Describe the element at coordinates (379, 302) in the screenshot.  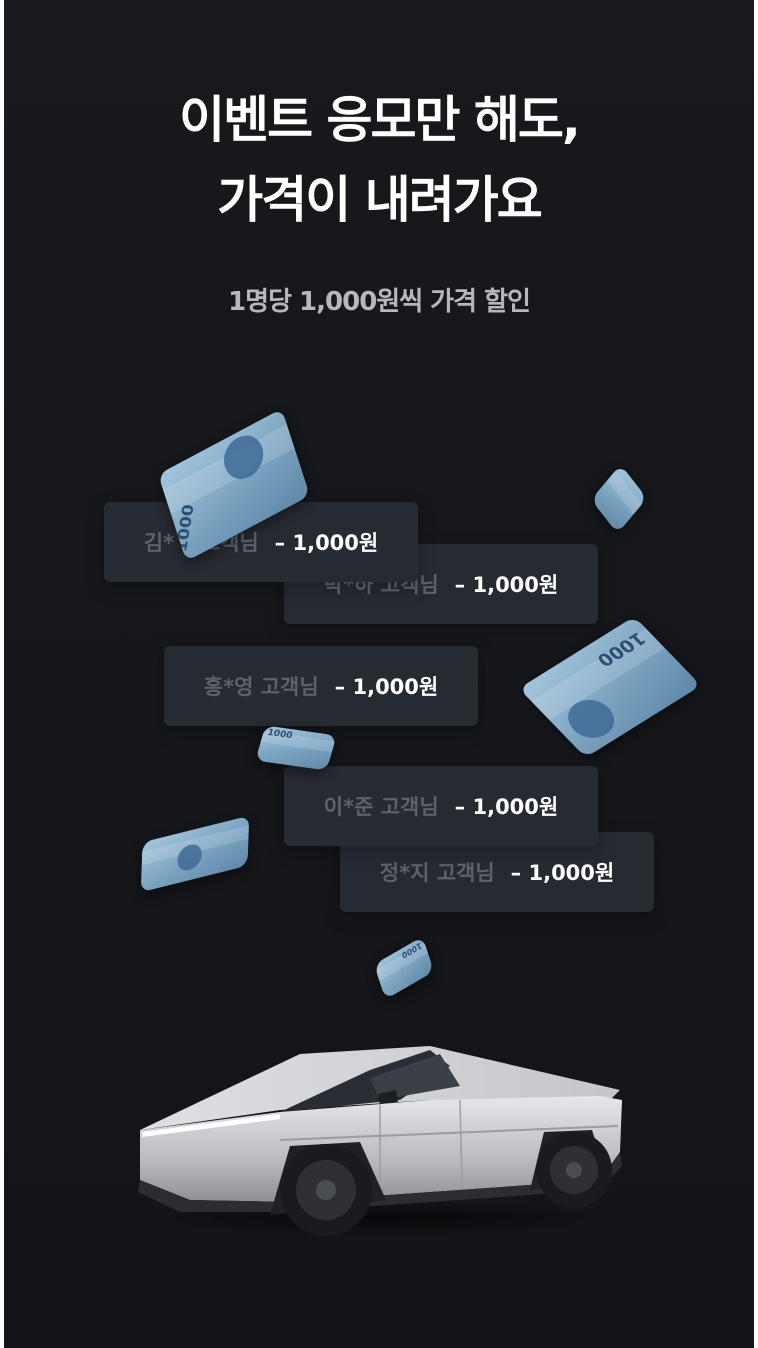
I see `subtitle: 1명당 1,000원씩 가격 할인` at that location.